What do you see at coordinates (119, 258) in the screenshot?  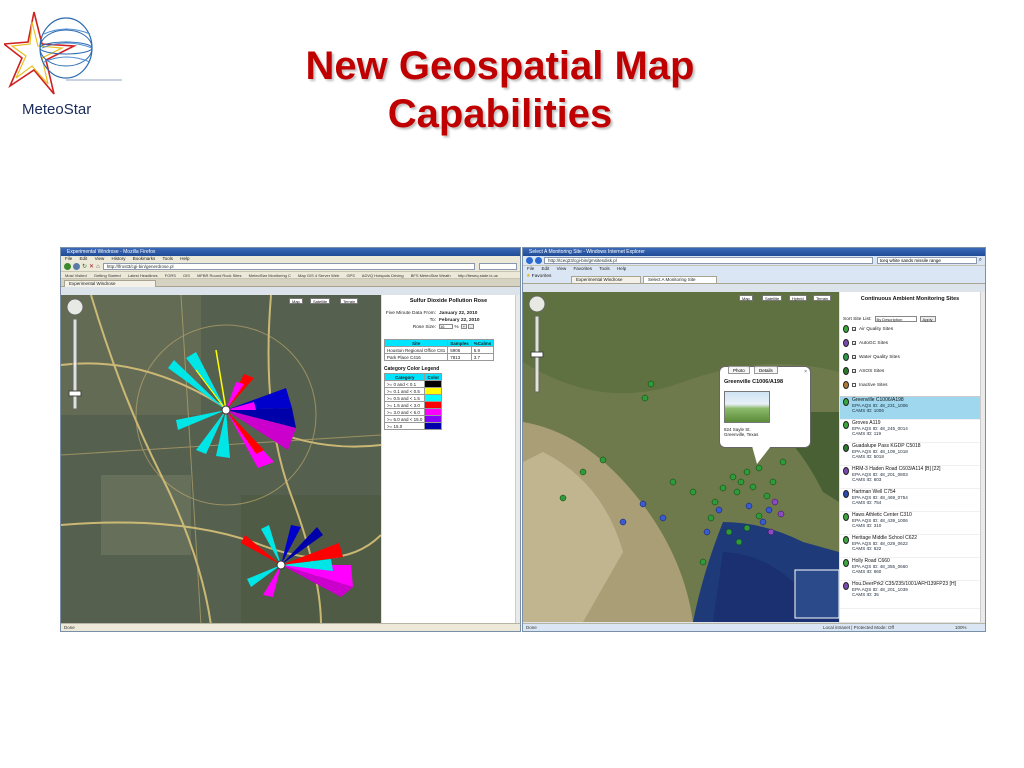 I see `menu-item: History` at bounding box center [119, 258].